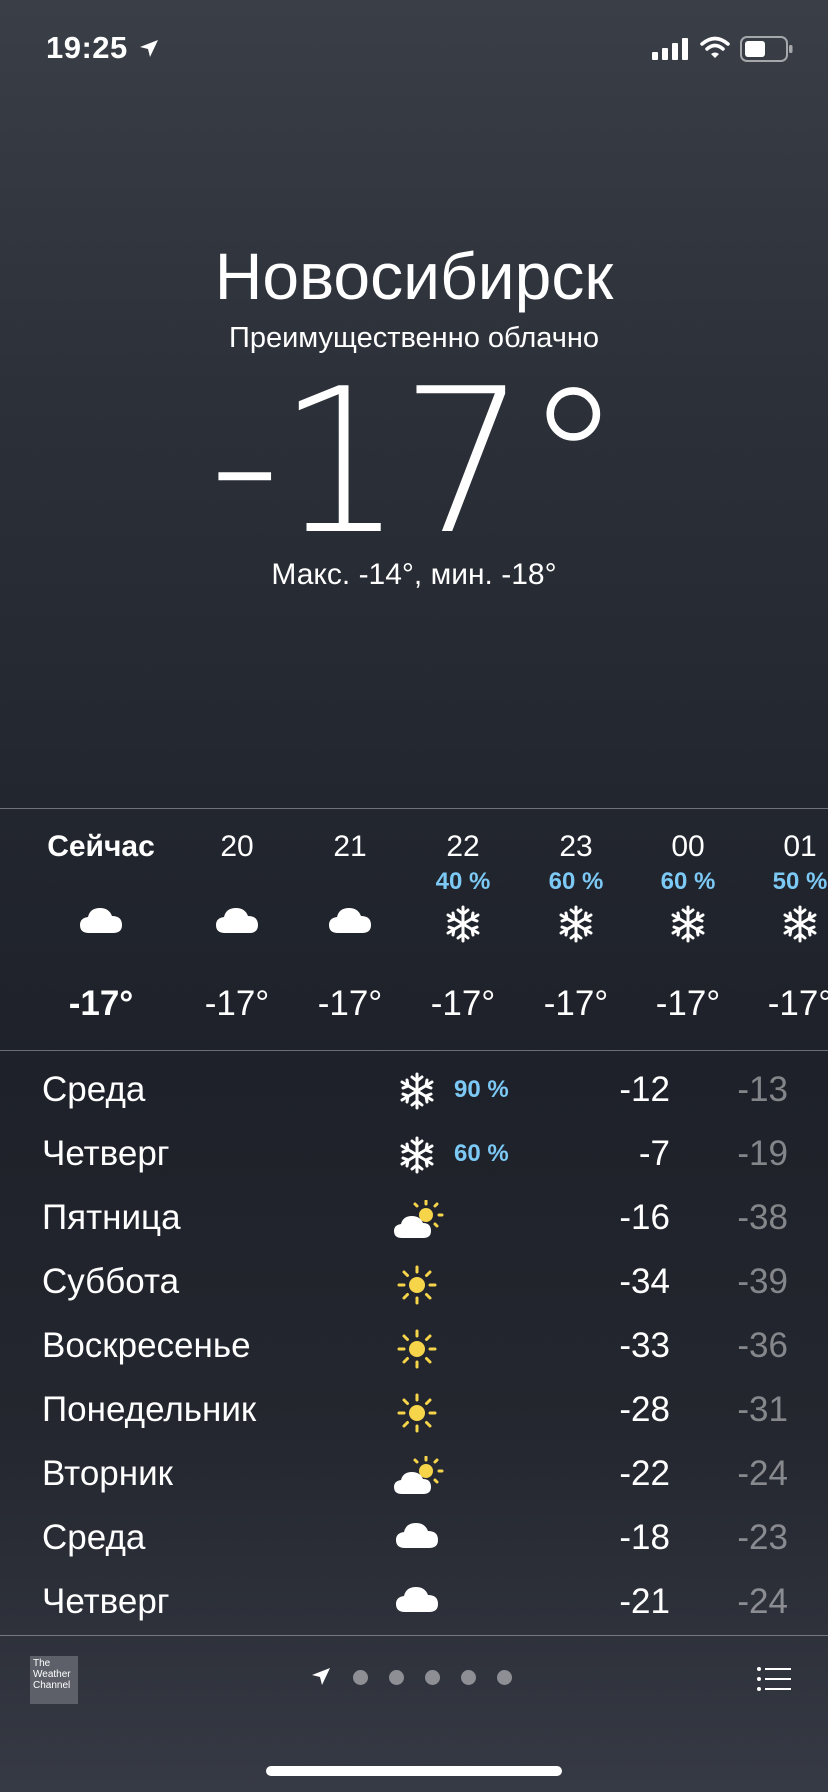 The image size is (828, 1792). Describe the element at coordinates (350, 846) in the screenshot. I see `hour-label: 21` at that location.